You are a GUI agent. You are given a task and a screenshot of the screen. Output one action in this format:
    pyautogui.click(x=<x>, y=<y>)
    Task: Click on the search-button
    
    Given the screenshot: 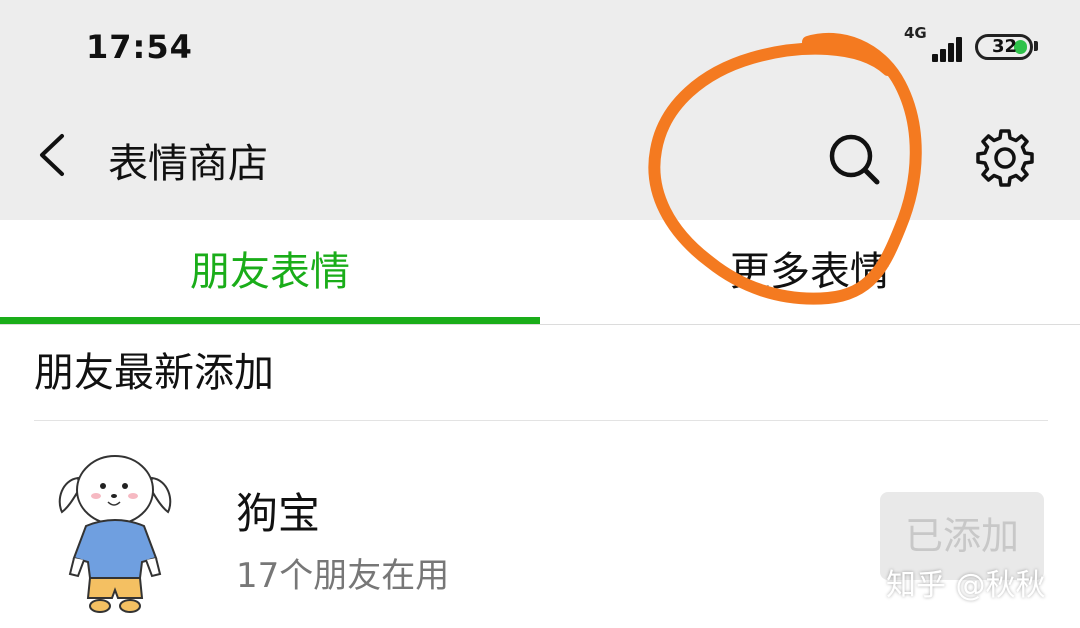 What is the action you would take?
    pyautogui.click(x=854, y=159)
    